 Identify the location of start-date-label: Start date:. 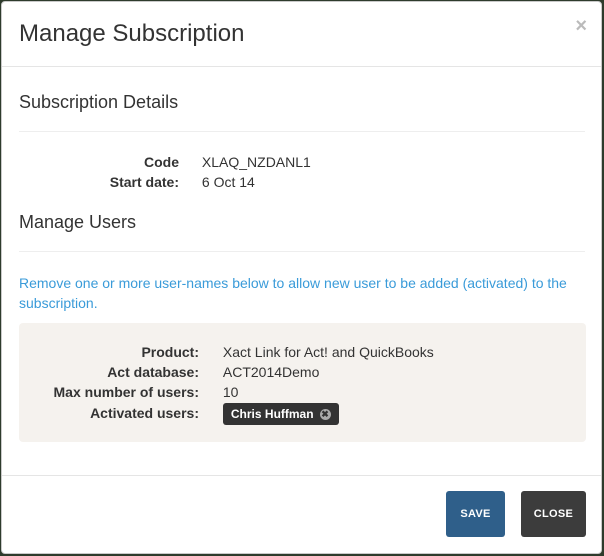
(144, 182).